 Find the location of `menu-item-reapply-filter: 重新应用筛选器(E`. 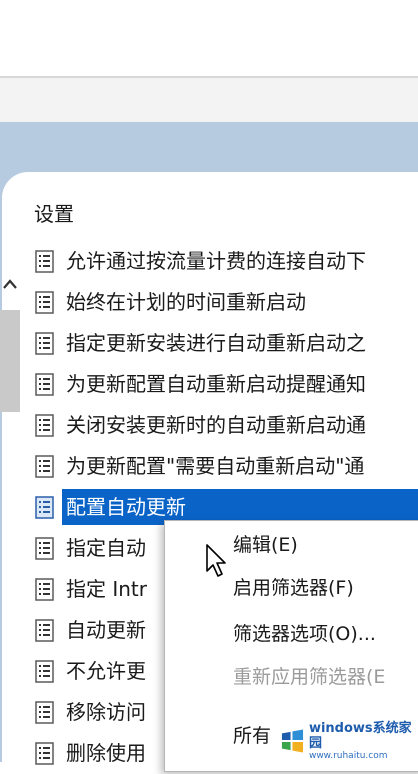

menu-item-reapply-filter: 重新应用筛选器(E is located at coordinates (309, 677).